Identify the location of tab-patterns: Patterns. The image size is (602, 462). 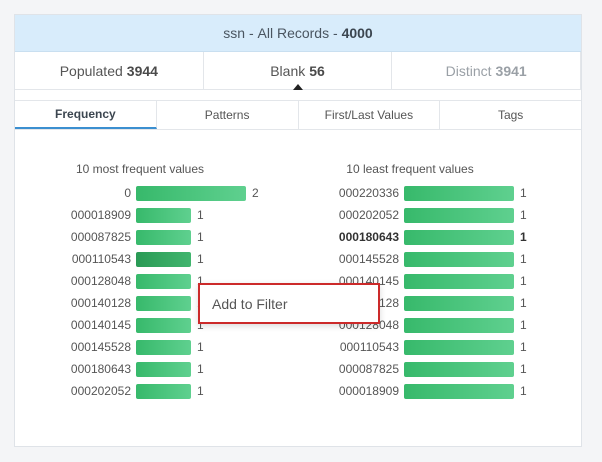
(228, 115).